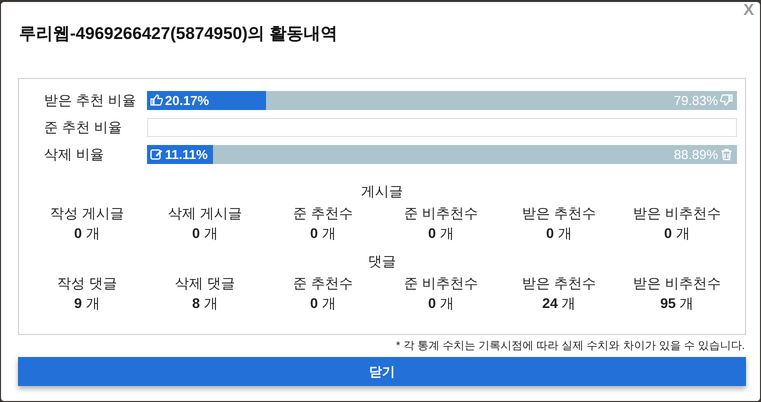  Describe the element at coordinates (677, 303) in the screenshot. I see `stat-value: 95 개` at that location.